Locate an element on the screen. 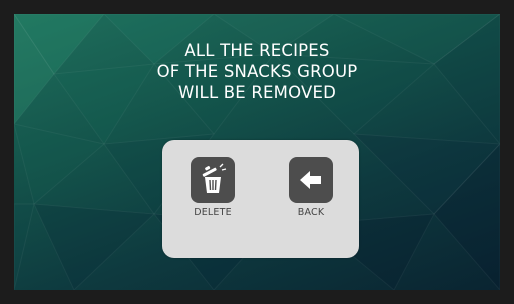 The image size is (514, 304). delete-icon-tile is located at coordinates (213, 180).